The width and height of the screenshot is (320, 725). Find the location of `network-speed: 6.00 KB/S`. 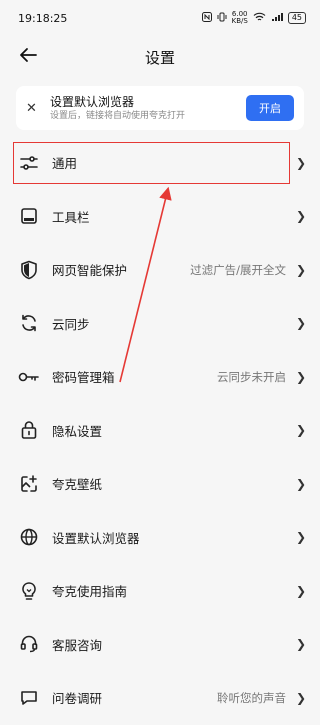

network-speed: 6.00 KB/S is located at coordinates (240, 18).